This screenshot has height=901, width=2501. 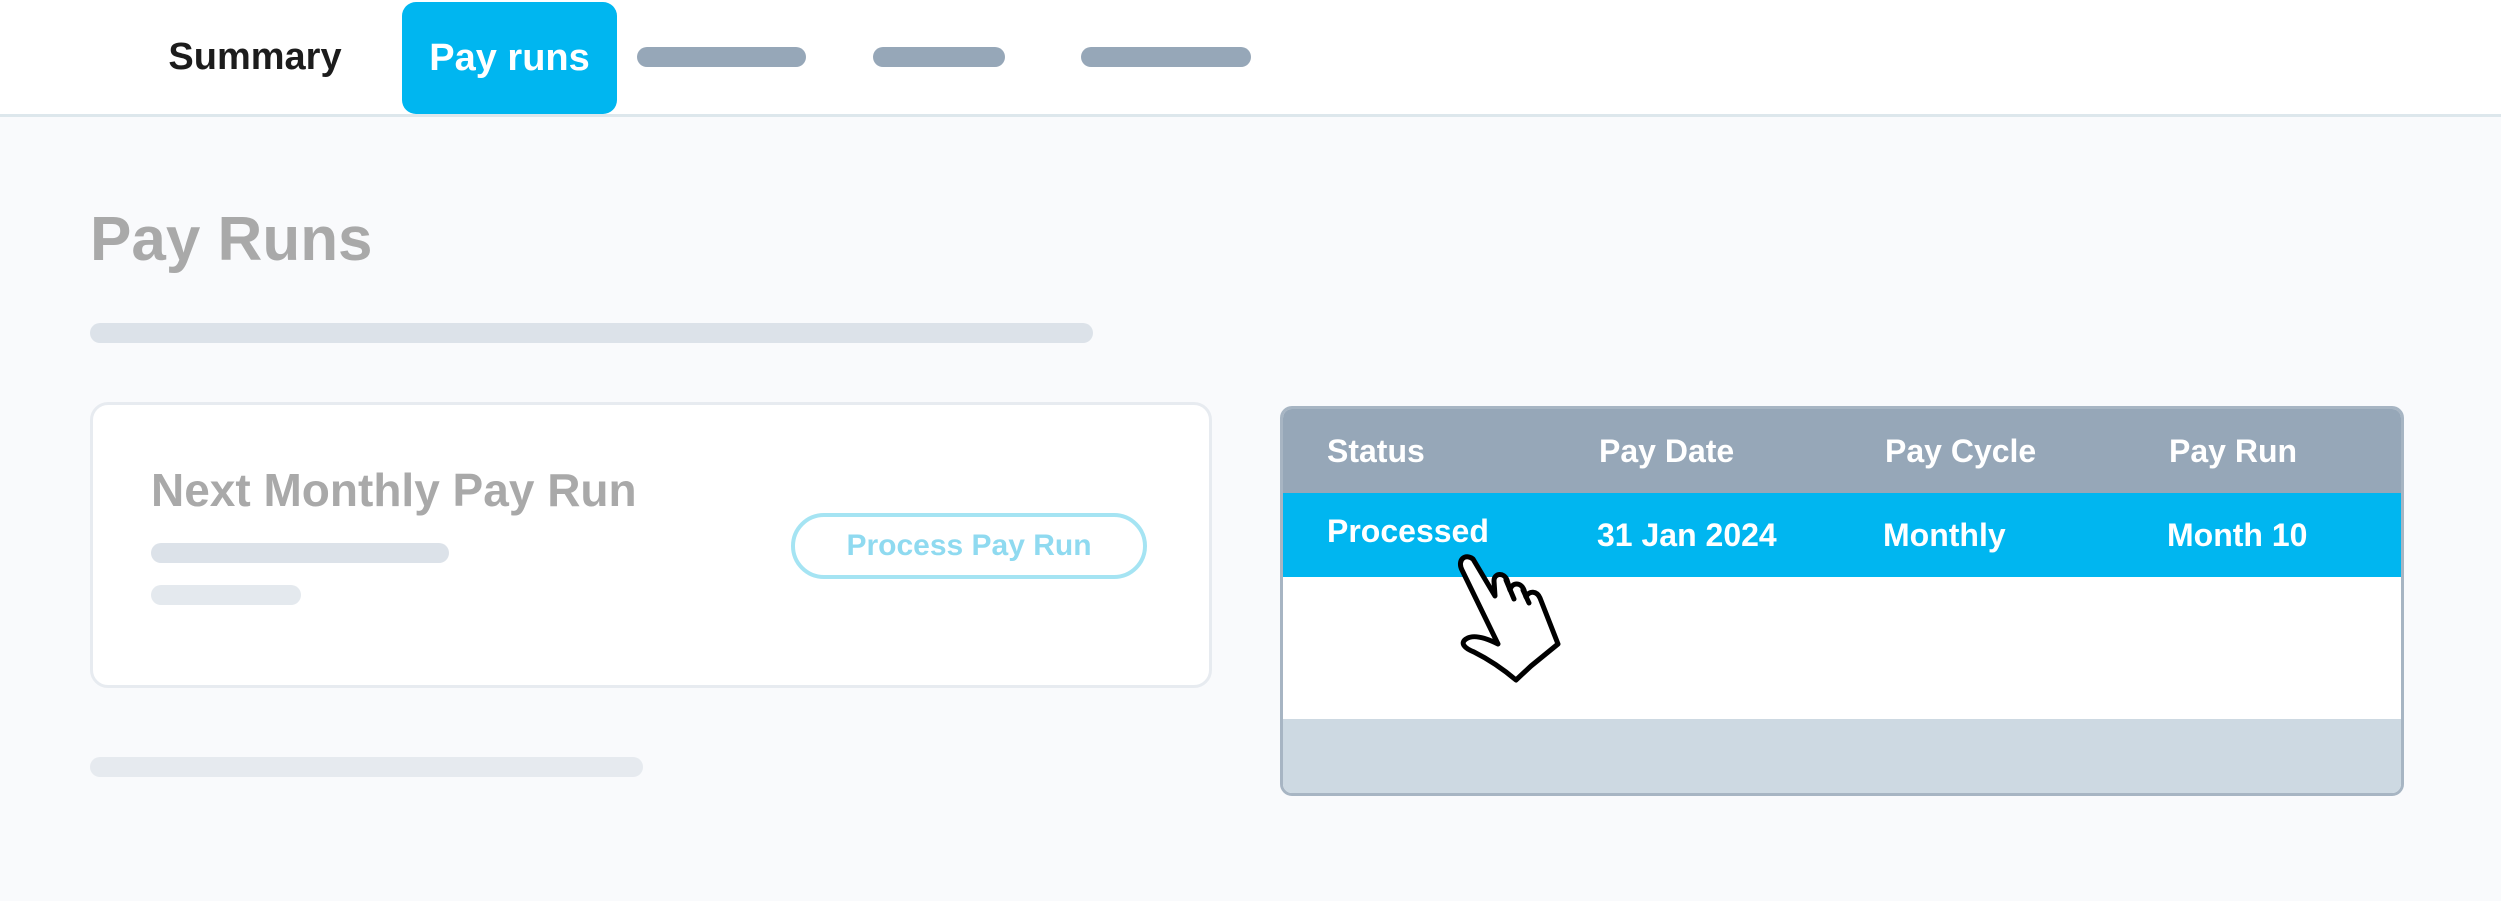 I want to click on table-footer, so click(x=1842, y=756).